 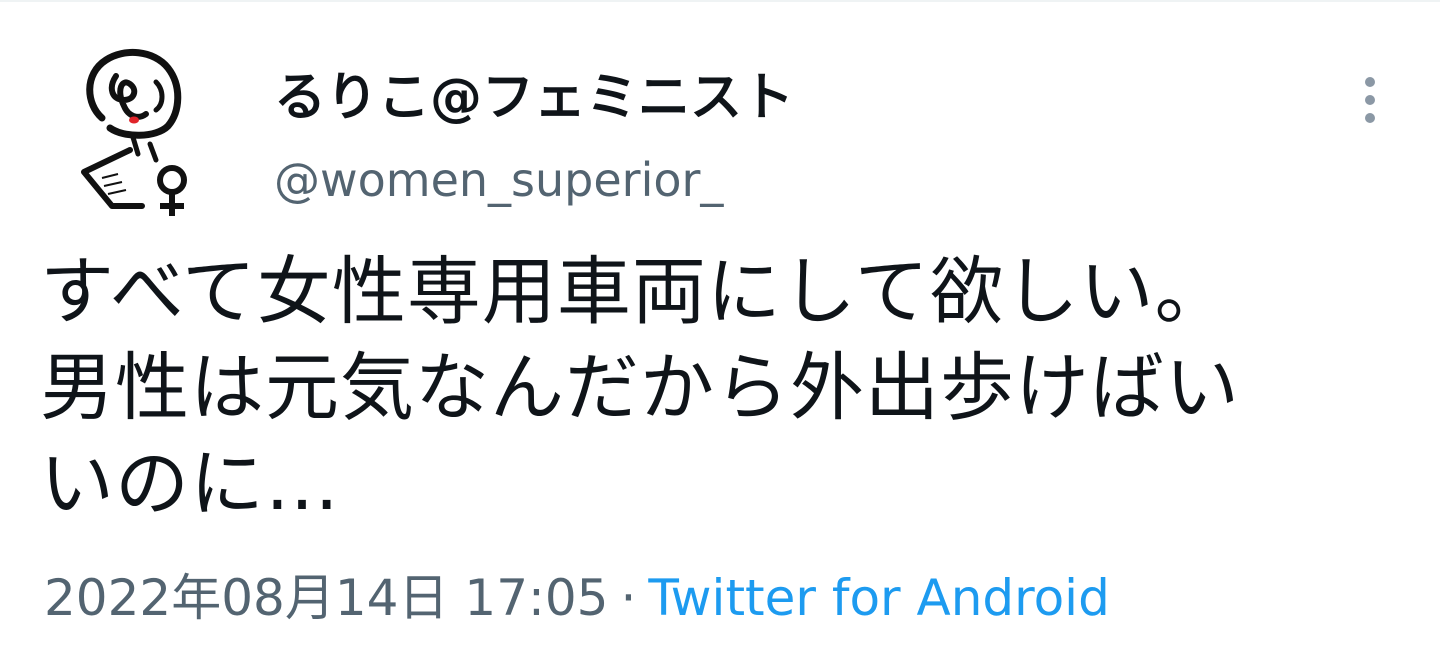 I want to click on tweet-source-link: Twitter for Android, so click(x=878, y=598).